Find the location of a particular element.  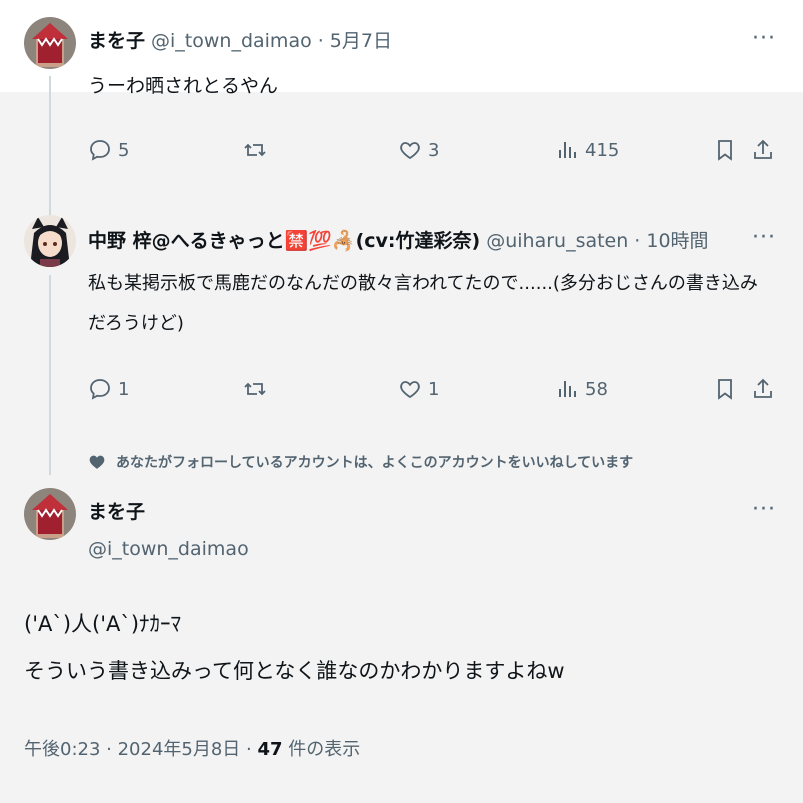

tweet-text-line: ('A`)人('A`)ﾅｶｰﾏ is located at coordinates (103, 624).